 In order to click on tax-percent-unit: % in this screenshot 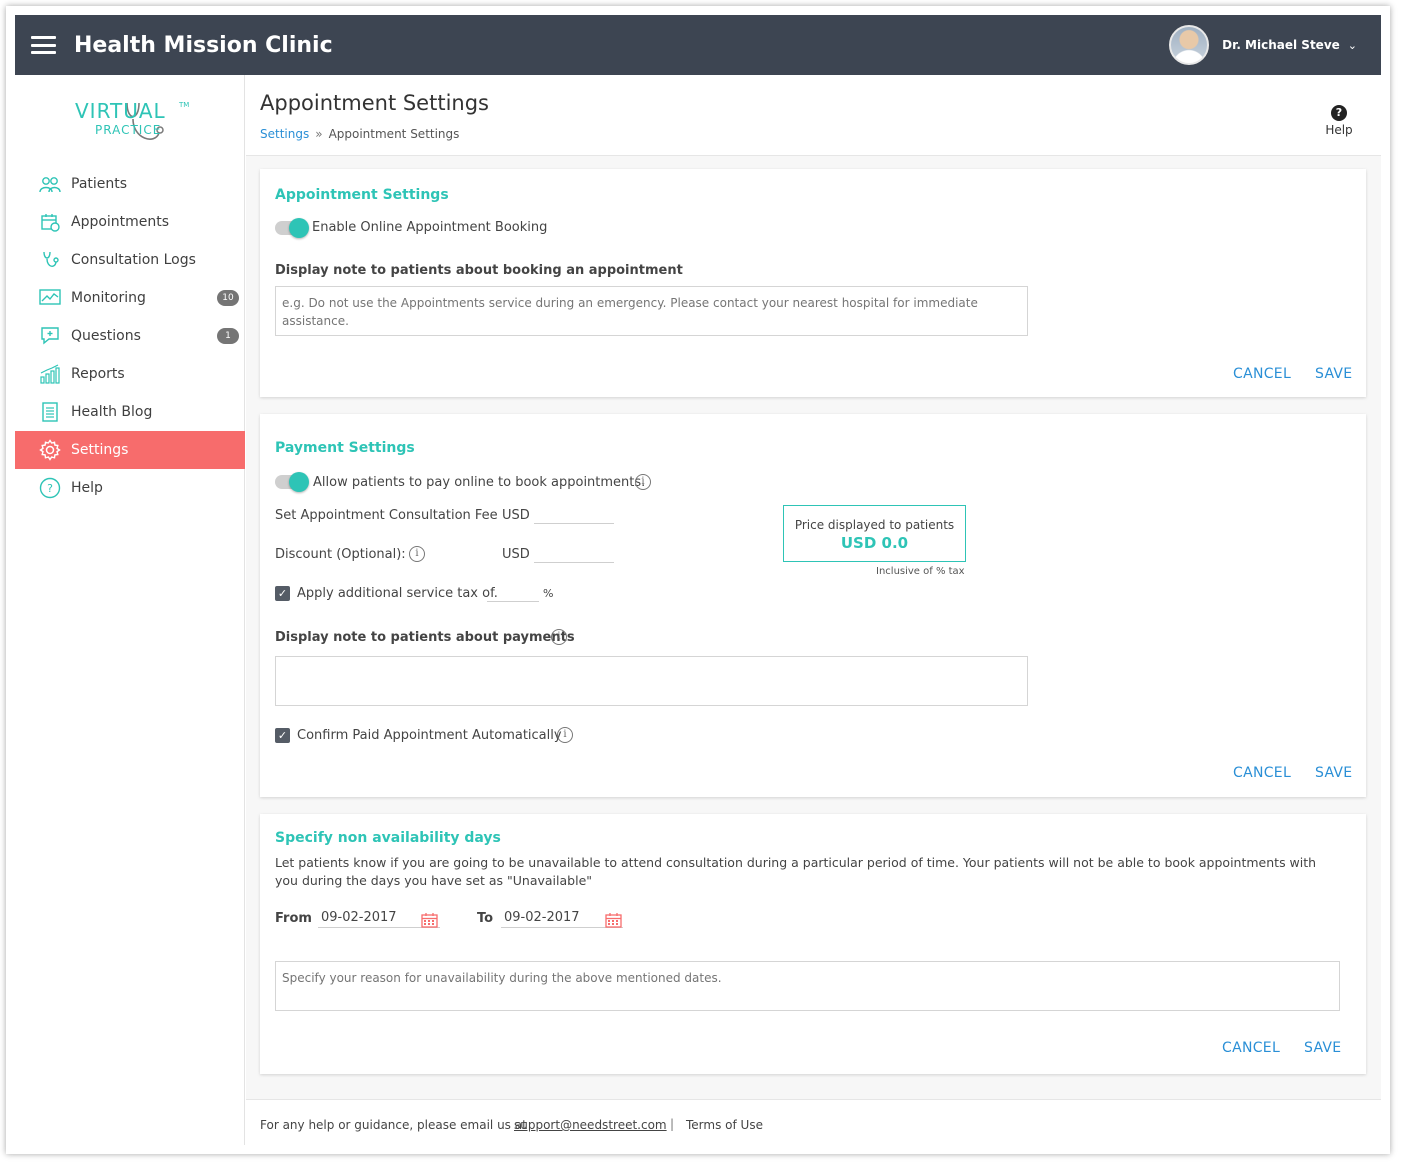, I will do `click(548, 593)`.